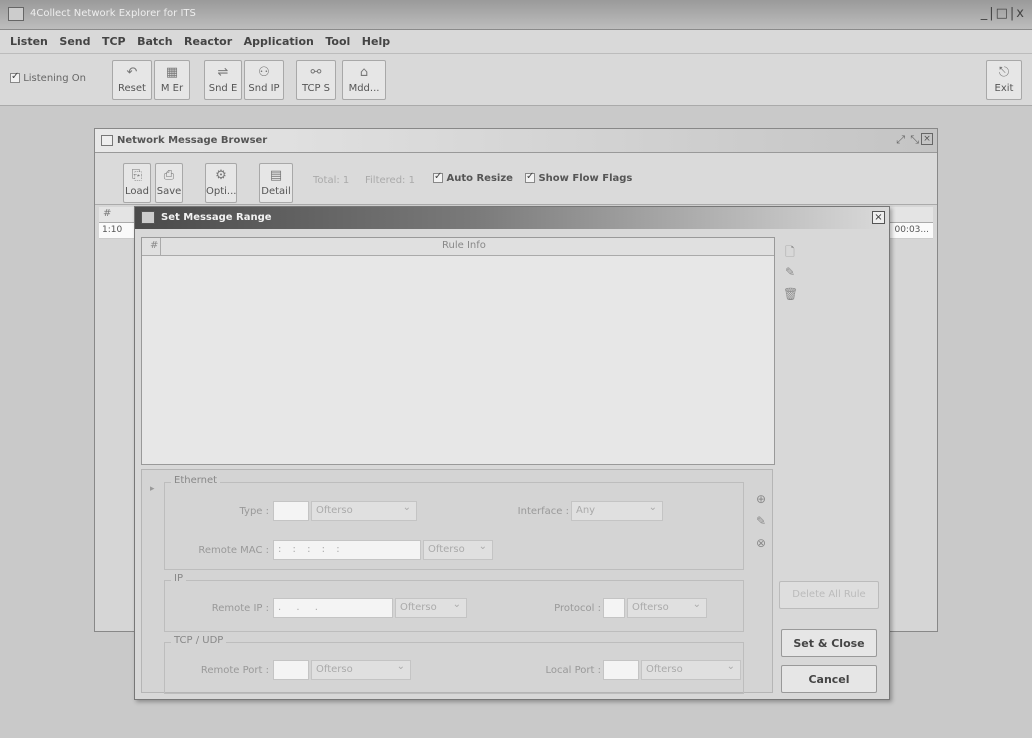  I want to click on remote-port-select: Ofterso, so click(361, 670).